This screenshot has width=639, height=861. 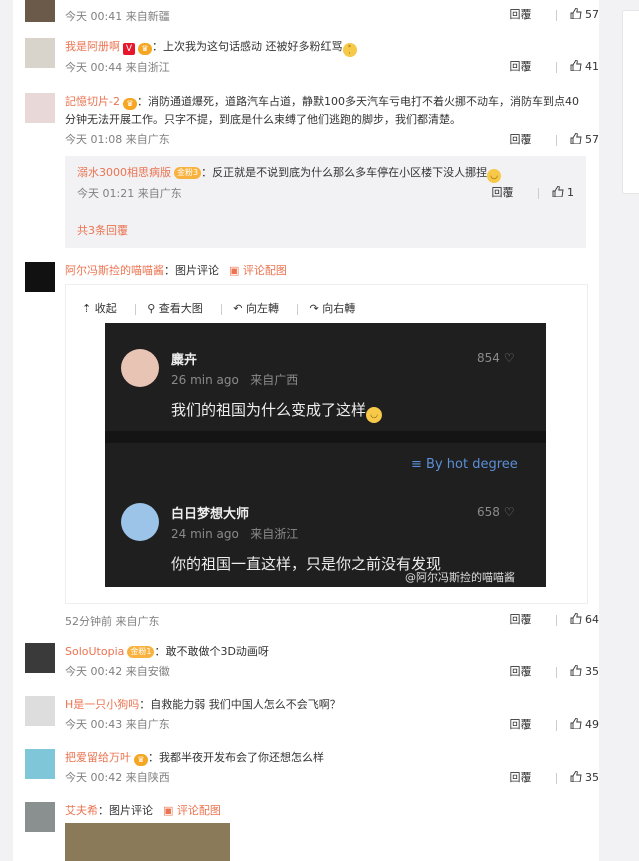 What do you see at coordinates (211, 651) in the screenshot?
I see `comment-text: ：敢不敢做个3D动画呀` at bounding box center [211, 651].